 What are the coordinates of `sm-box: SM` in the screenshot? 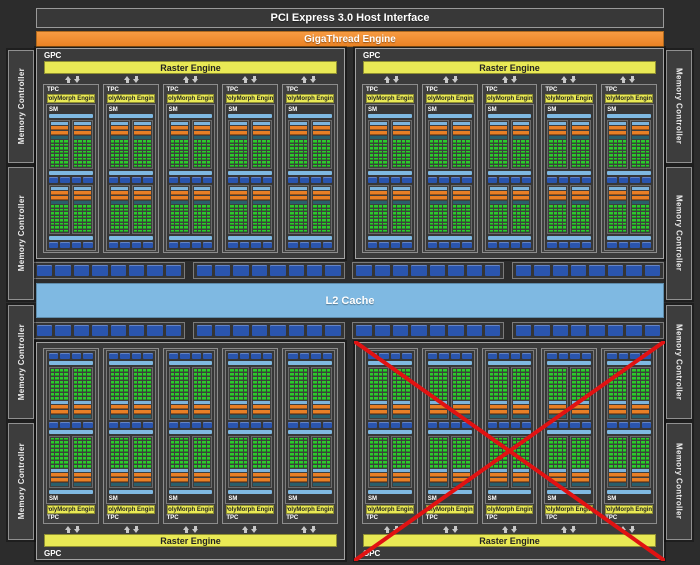 It's located at (130, 177).